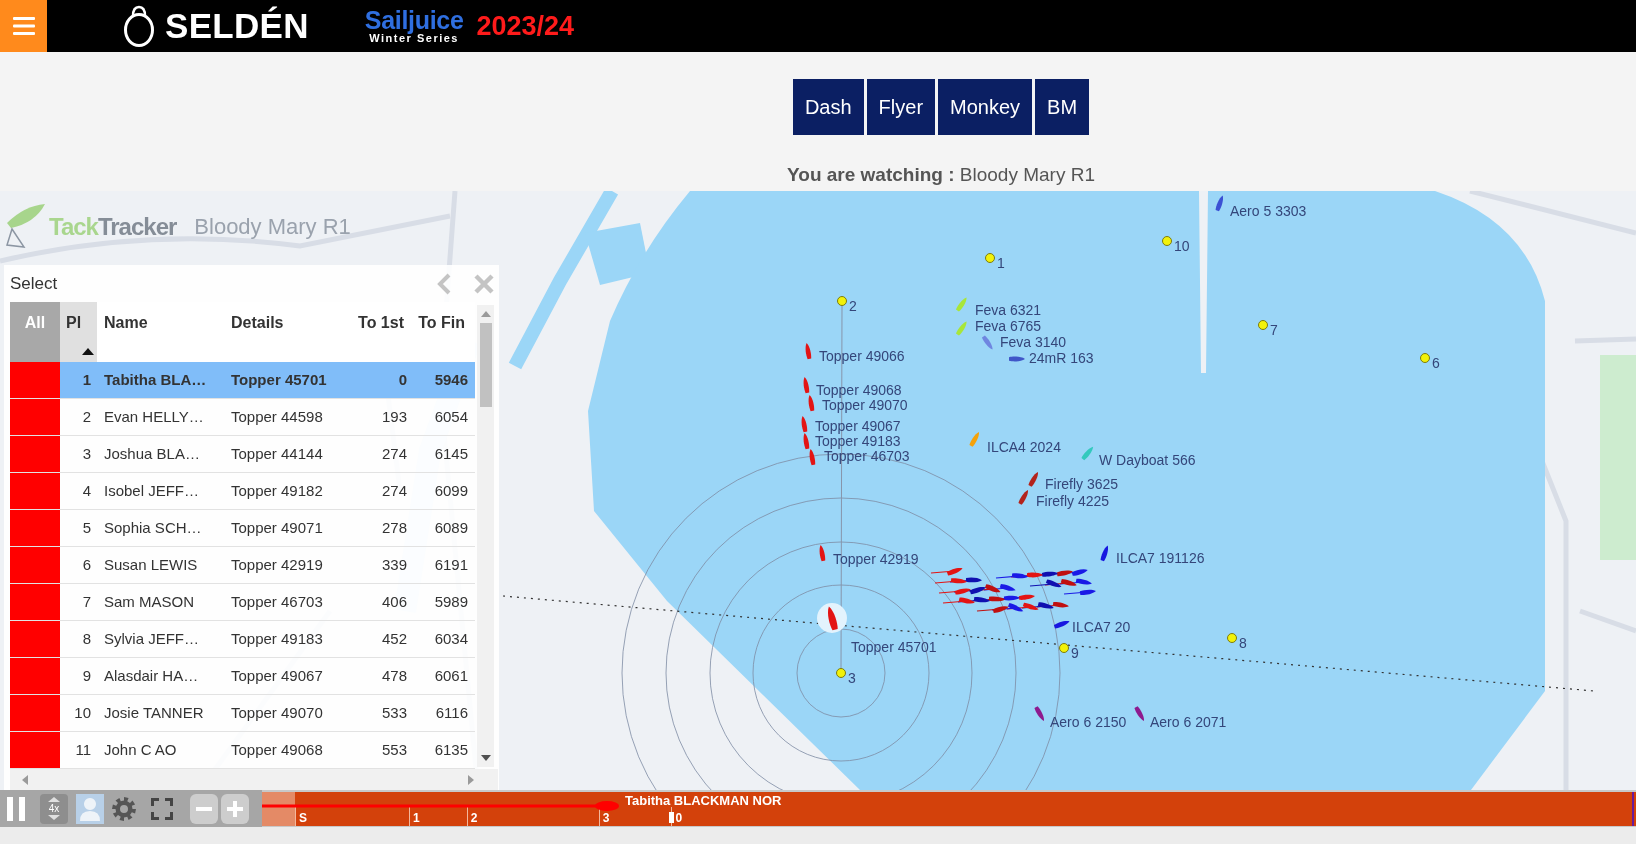 Image resolution: width=1636 pixels, height=844 pixels. Describe the element at coordinates (525, 26) in the screenshot. I see `season-label: 2023/24` at that location.